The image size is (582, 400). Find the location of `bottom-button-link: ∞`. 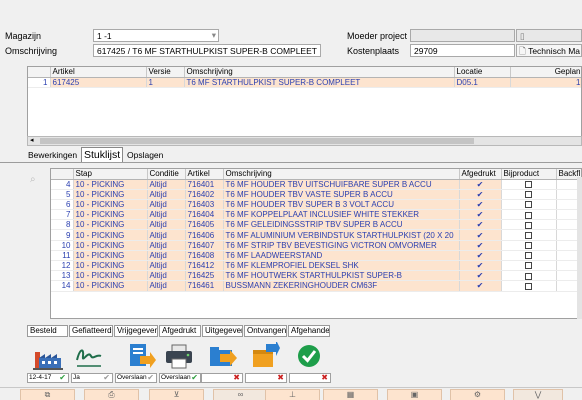

bottom-button-link: ∞ is located at coordinates (240, 394).